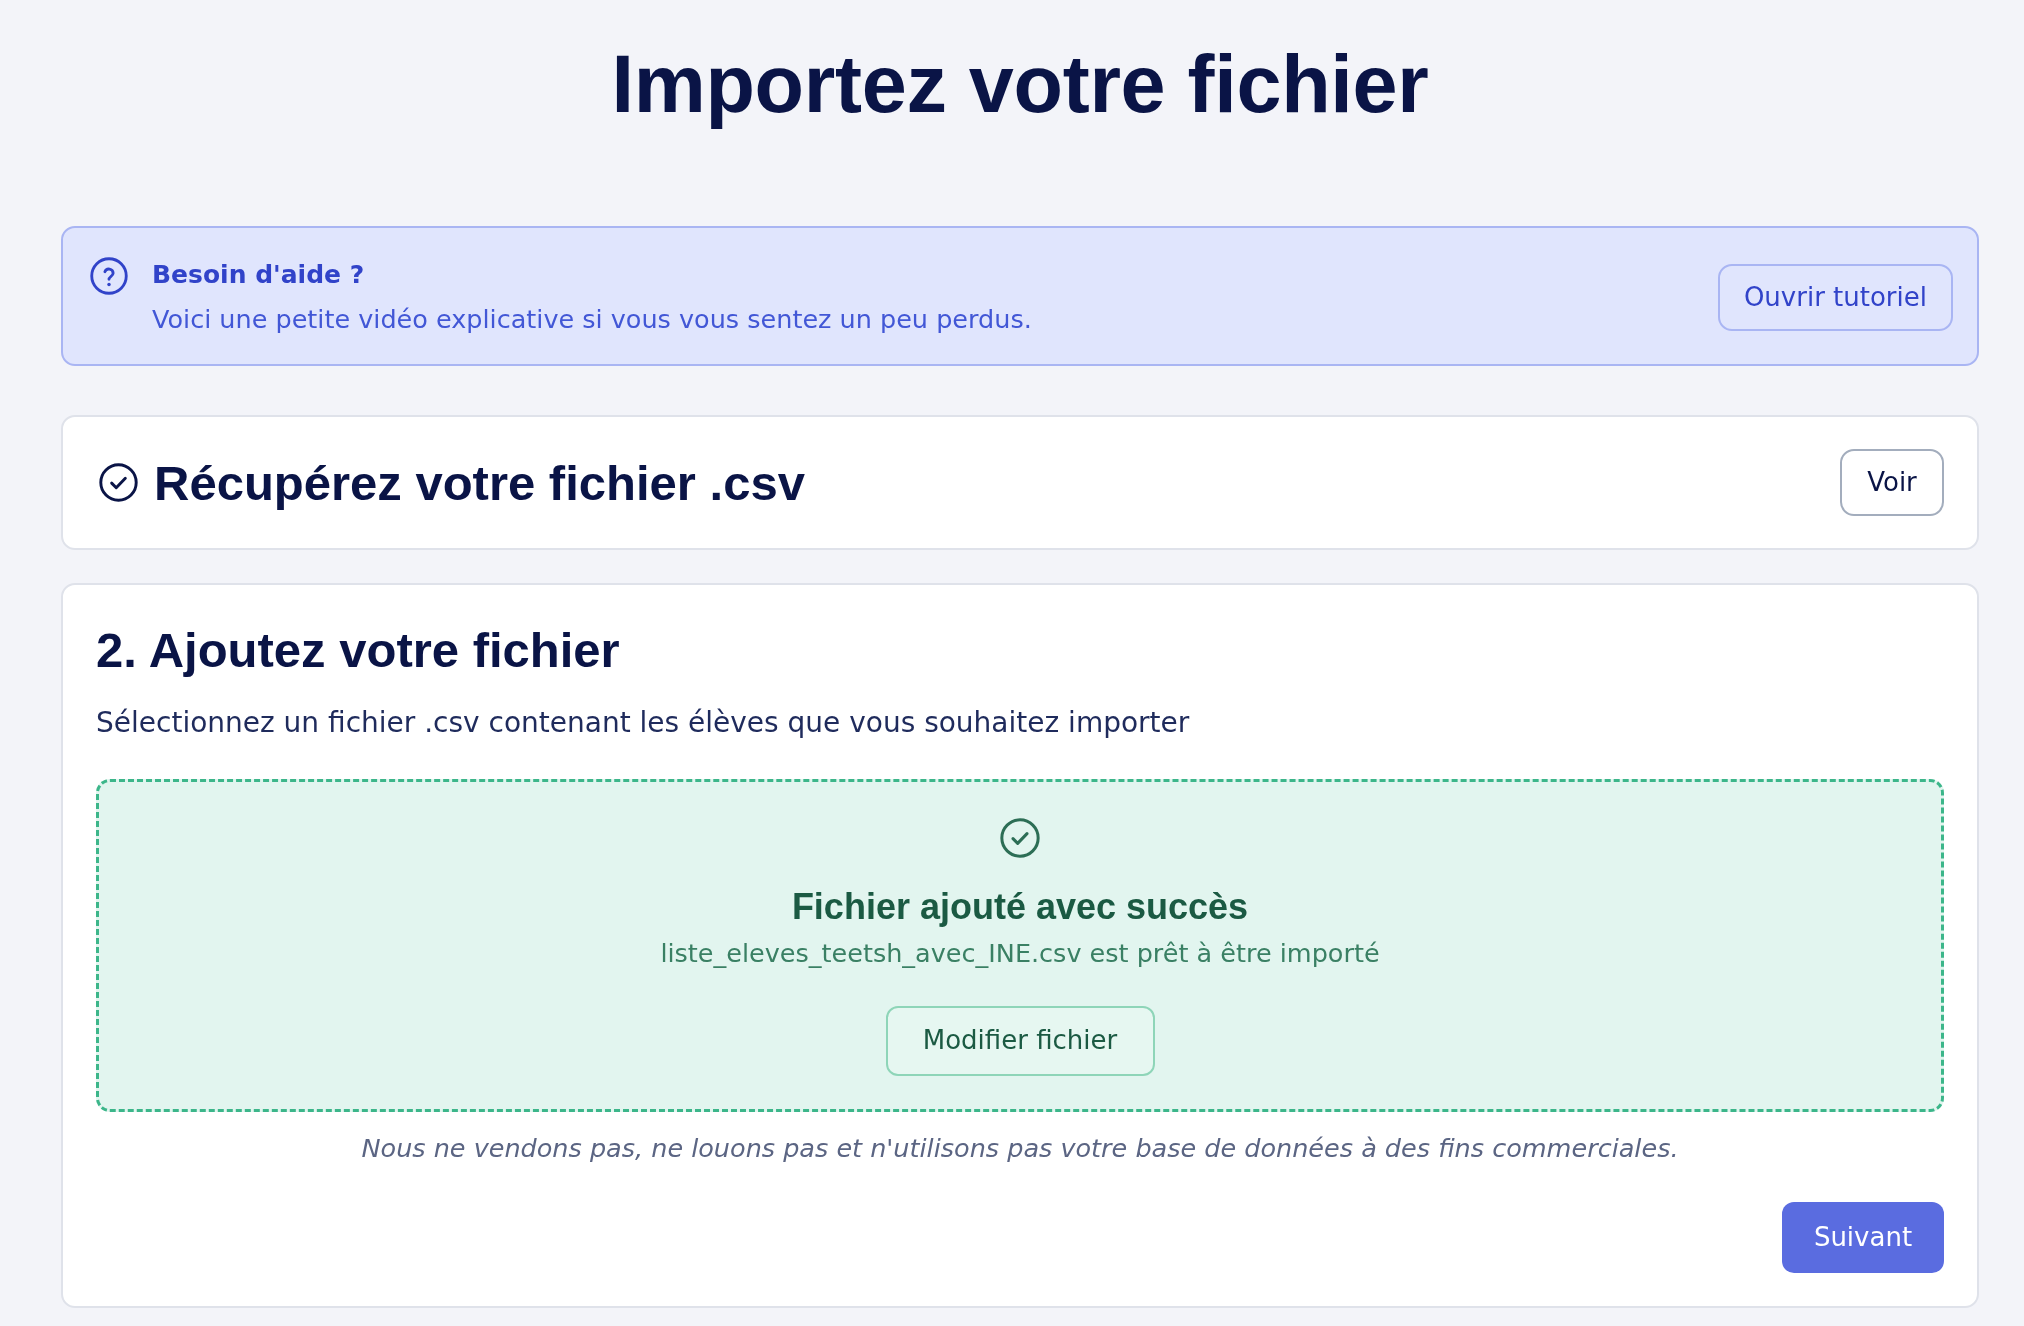 The image size is (2024, 1326). I want to click on step-description: Sélectionnez un fichier .csv contenant les élèves que vous souhaitez importer, so click(643, 722).